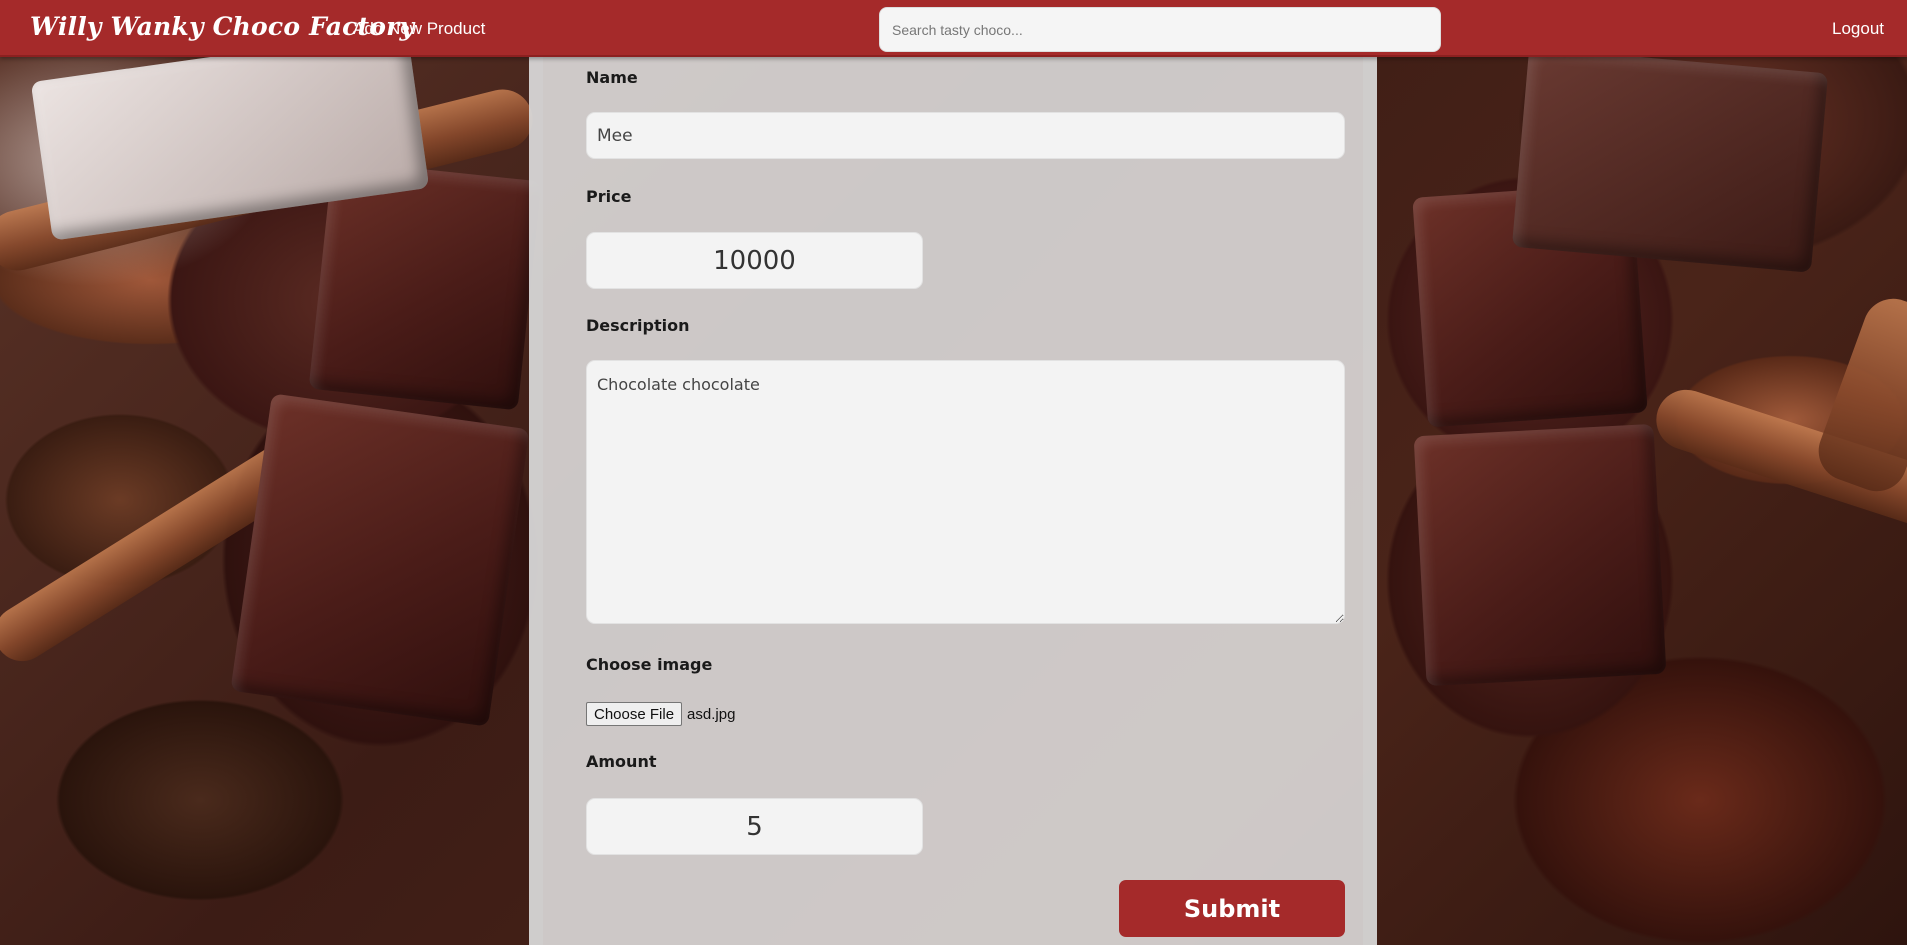 The image size is (1907, 945). I want to click on amount-field, so click(754, 826).